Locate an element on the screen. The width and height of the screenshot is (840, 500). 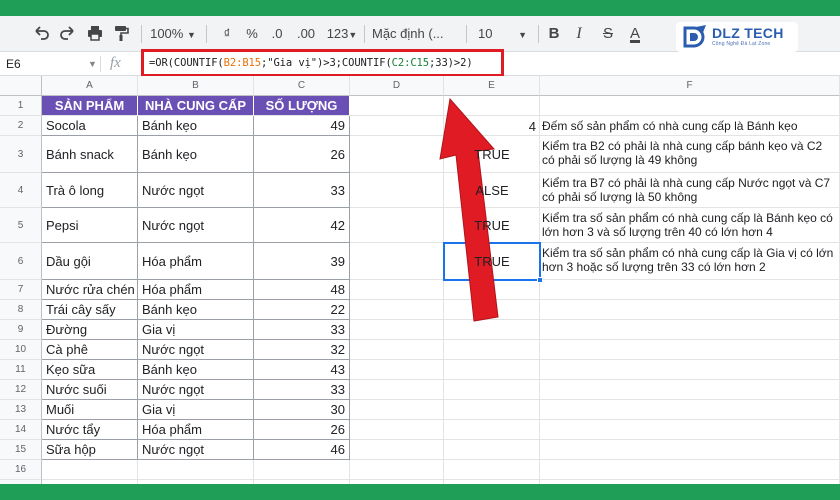
row-header: 3 is located at coordinates (21, 154).